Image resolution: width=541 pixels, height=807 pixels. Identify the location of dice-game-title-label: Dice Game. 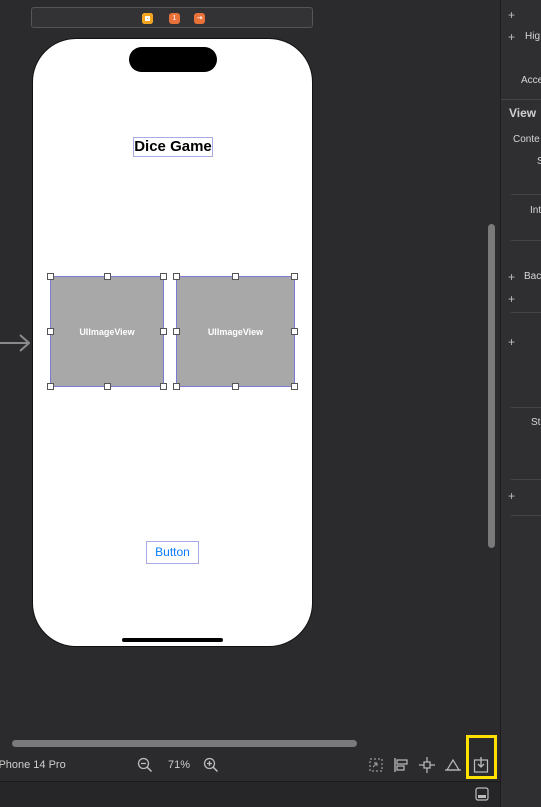
(173, 147).